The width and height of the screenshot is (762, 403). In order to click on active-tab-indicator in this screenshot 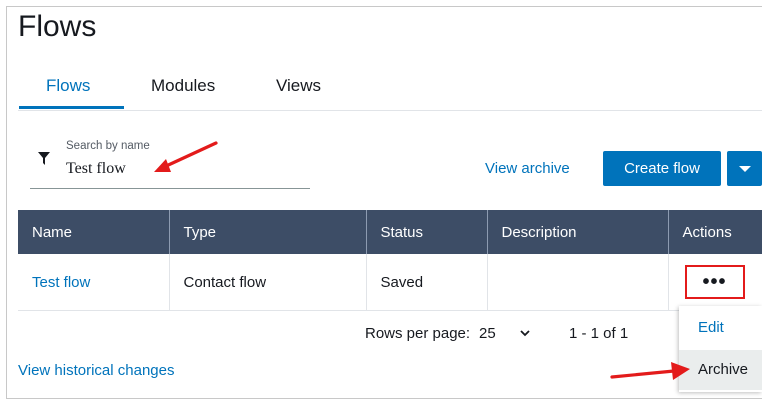, I will do `click(71, 107)`.